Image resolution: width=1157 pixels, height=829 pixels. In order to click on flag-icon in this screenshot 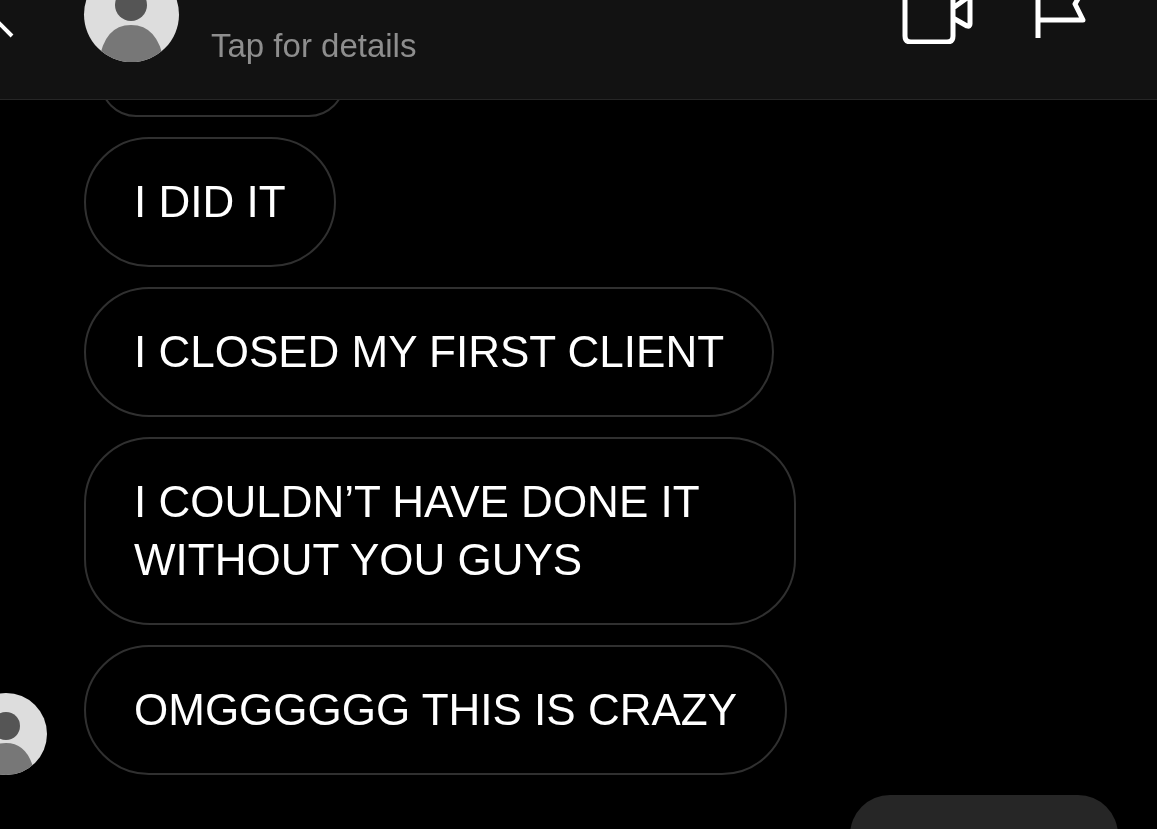, I will do `click(1061, 20)`.